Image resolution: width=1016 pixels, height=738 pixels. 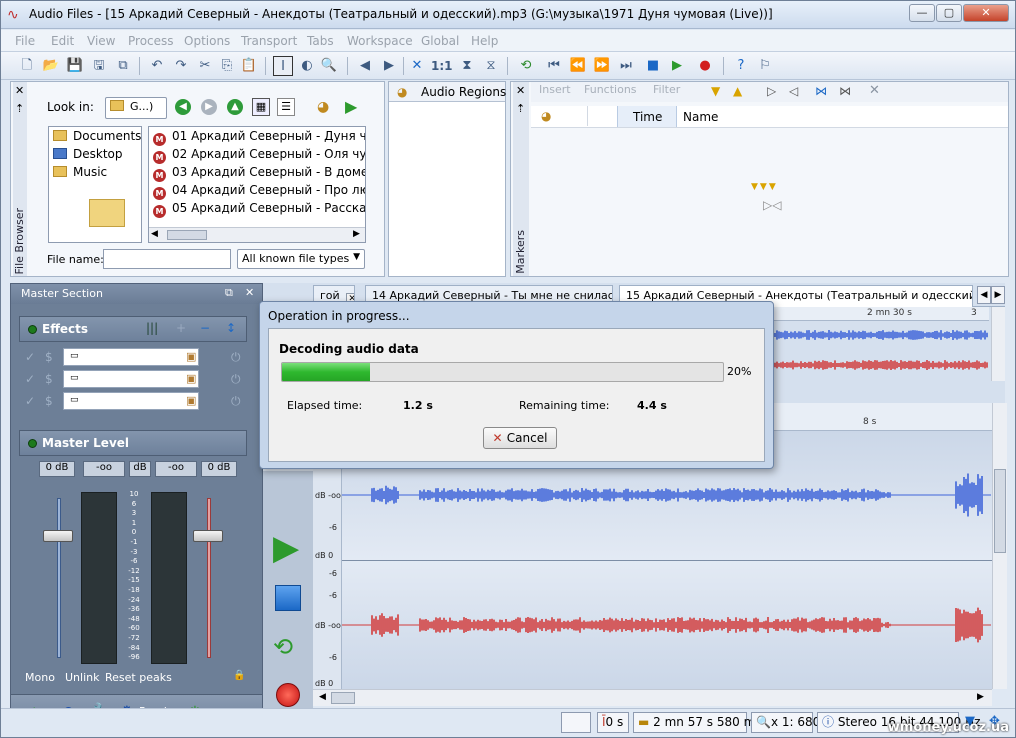 I want to click on save-as-icon: 🖫, so click(x=99, y=66).